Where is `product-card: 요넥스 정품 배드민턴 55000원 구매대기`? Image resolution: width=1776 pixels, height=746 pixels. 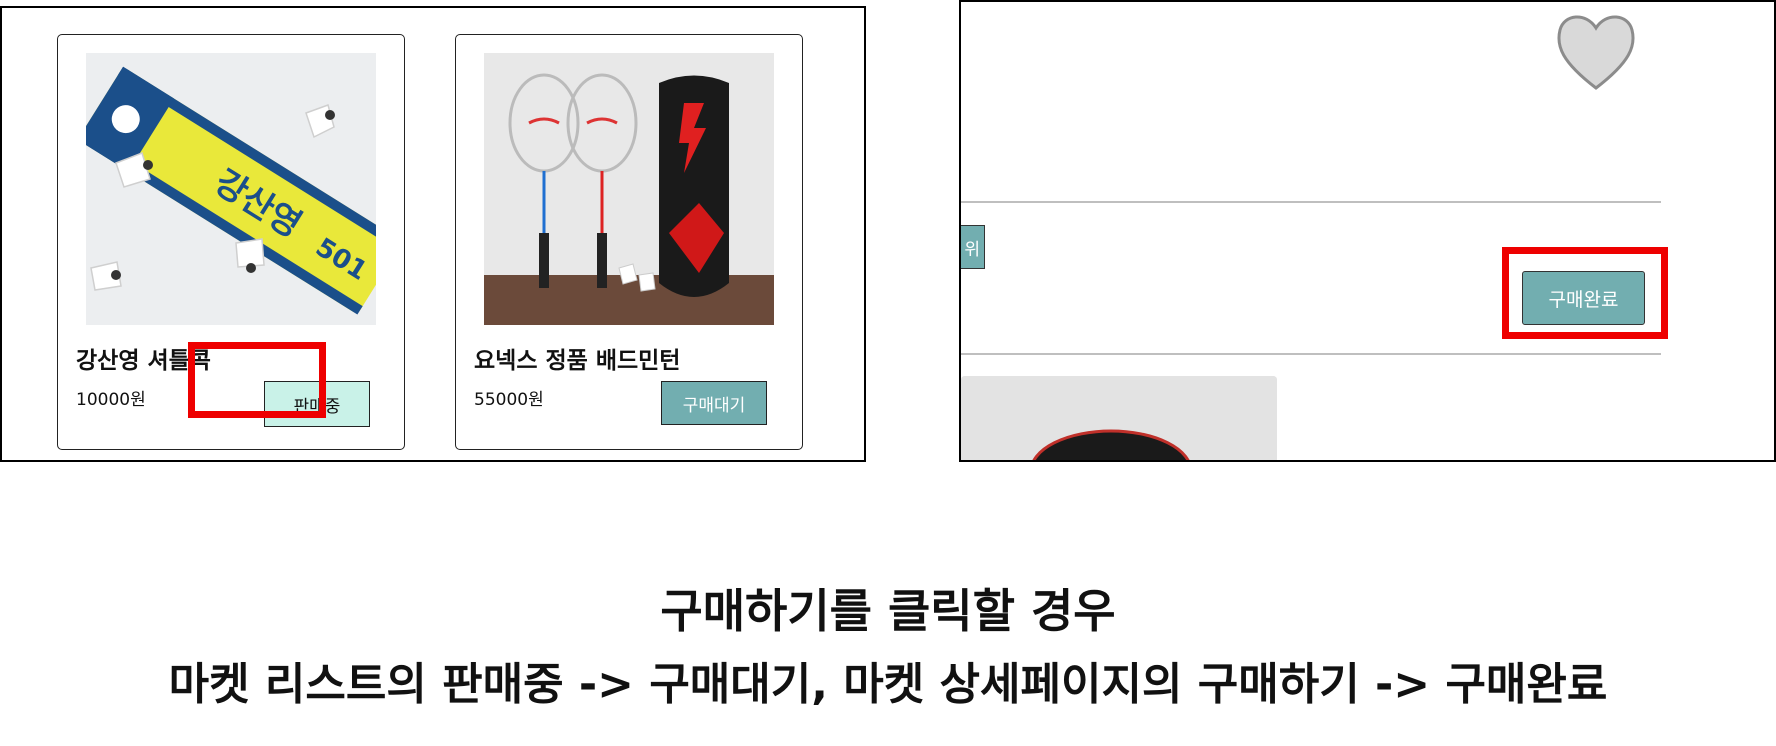 product-card: 요넥스 정품 배드민턴 55000원 구매대기 is located at coordinates (629, 242).